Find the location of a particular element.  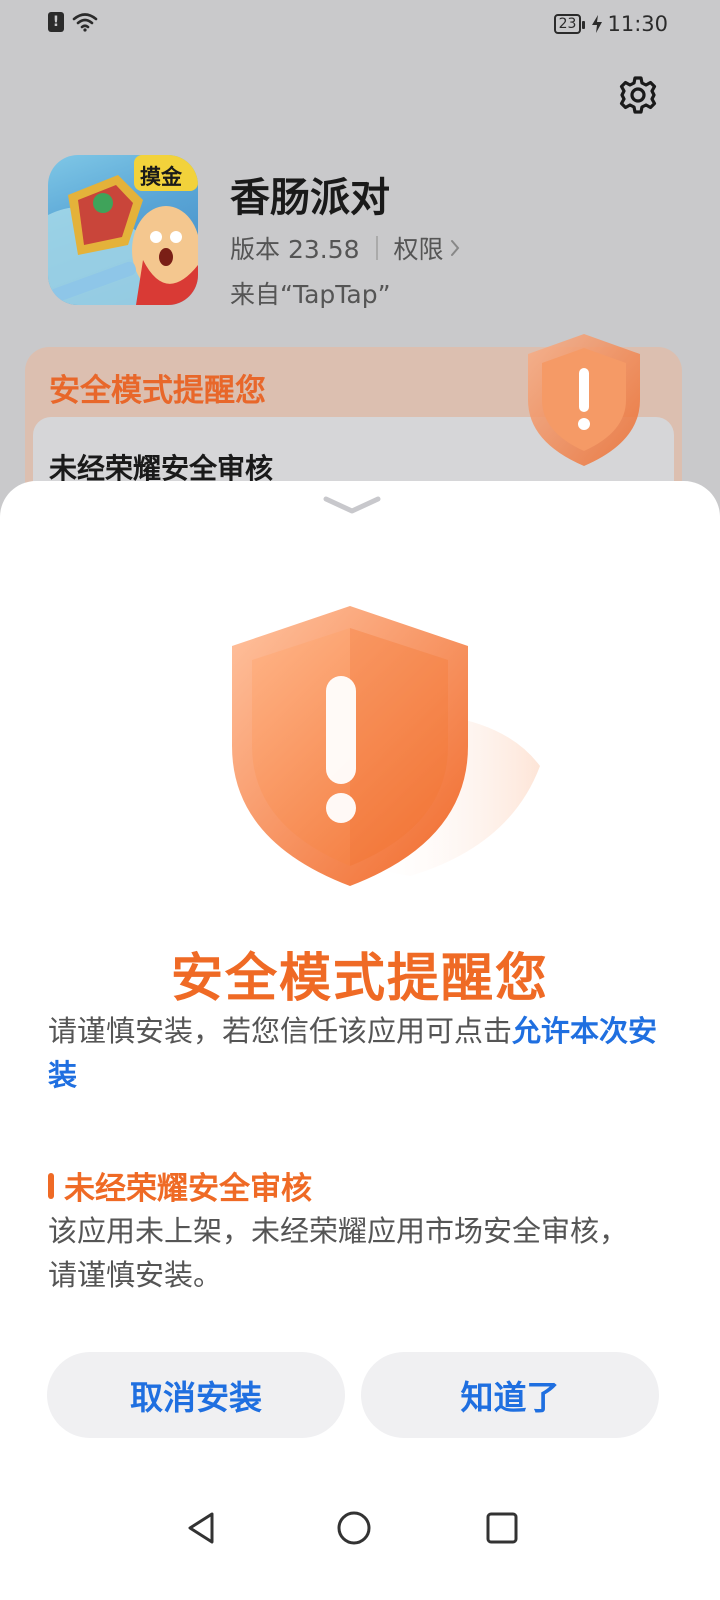

settings-button is located at coordinates (638, 95).